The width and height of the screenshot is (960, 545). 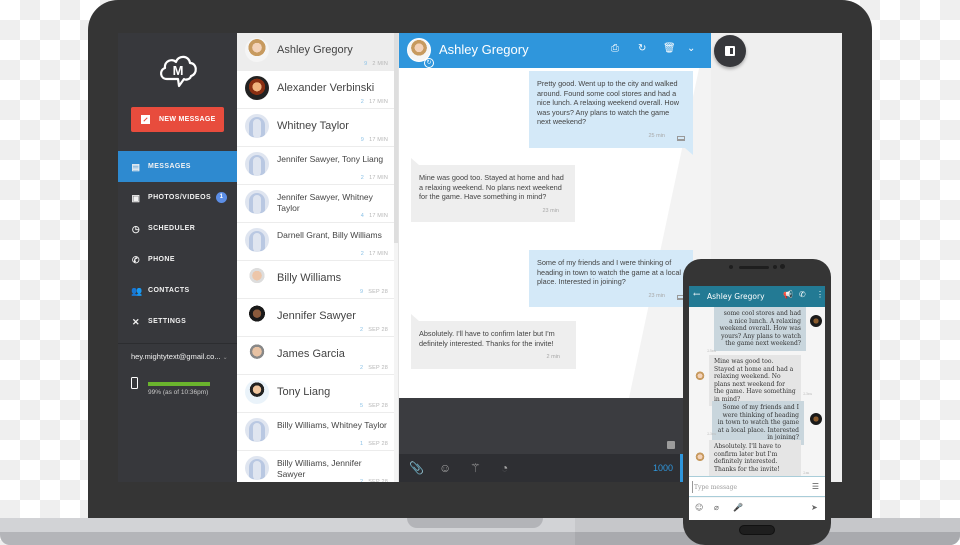 I want to click on sidebar-item-messages: ▤ MESSAGES, so click(x=177, y=166).